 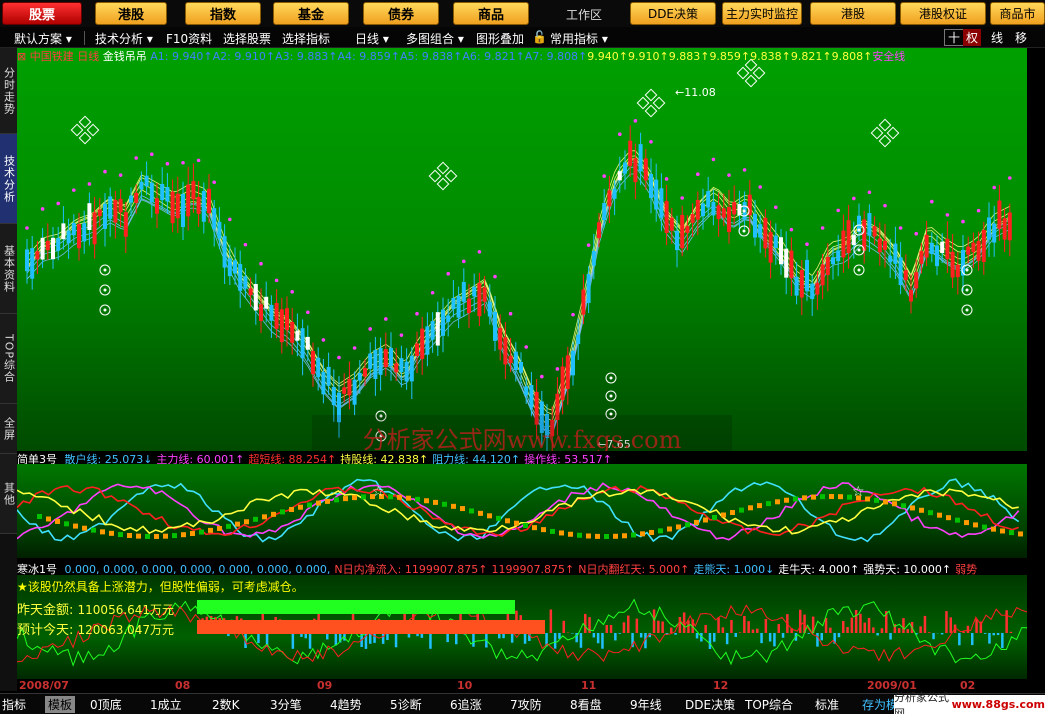 What do you see at coordinates (346, 704) in the screenshot?
I see `tab-trend: 4趋势` at bounding box center [346, 704].